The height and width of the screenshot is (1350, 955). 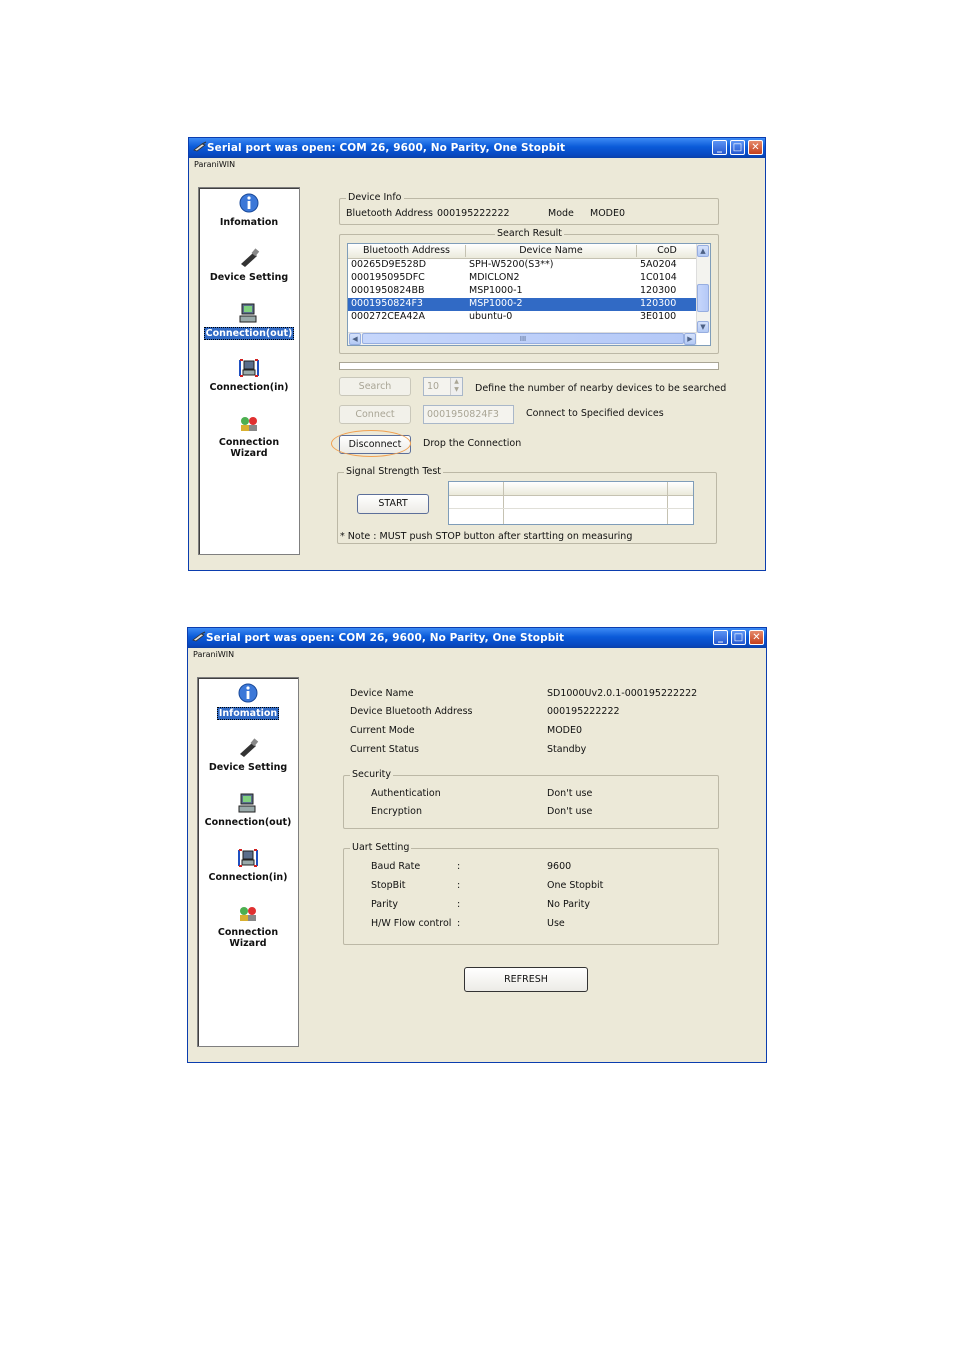 I want to click on grid-header, so click(x=571, y=489).